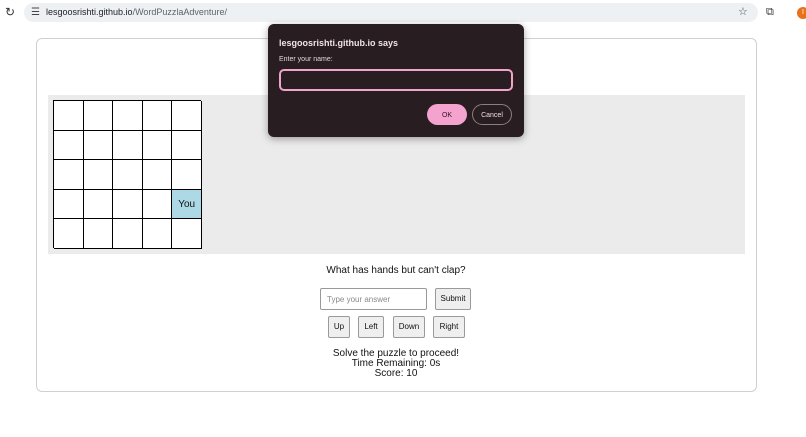 This screenshot has width=806, height=437. What do you see at coordinates (447, 114) in the screenshot?
I see `ok-button: OK` at bounding box center [447, 114].